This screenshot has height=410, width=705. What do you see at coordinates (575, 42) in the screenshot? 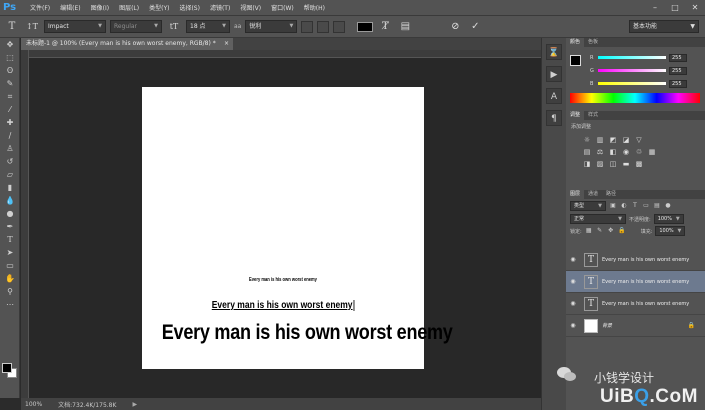
I see `tab-color: 颜色` at bounding box center [575, 42].